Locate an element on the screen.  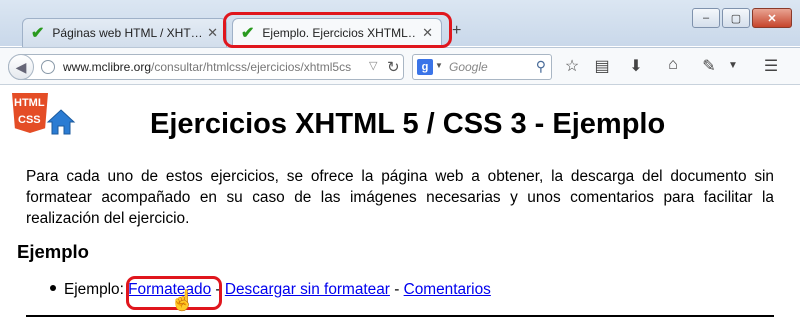
search-bar: g ▼ Google ⚲ is located at coordinates (482, 67).